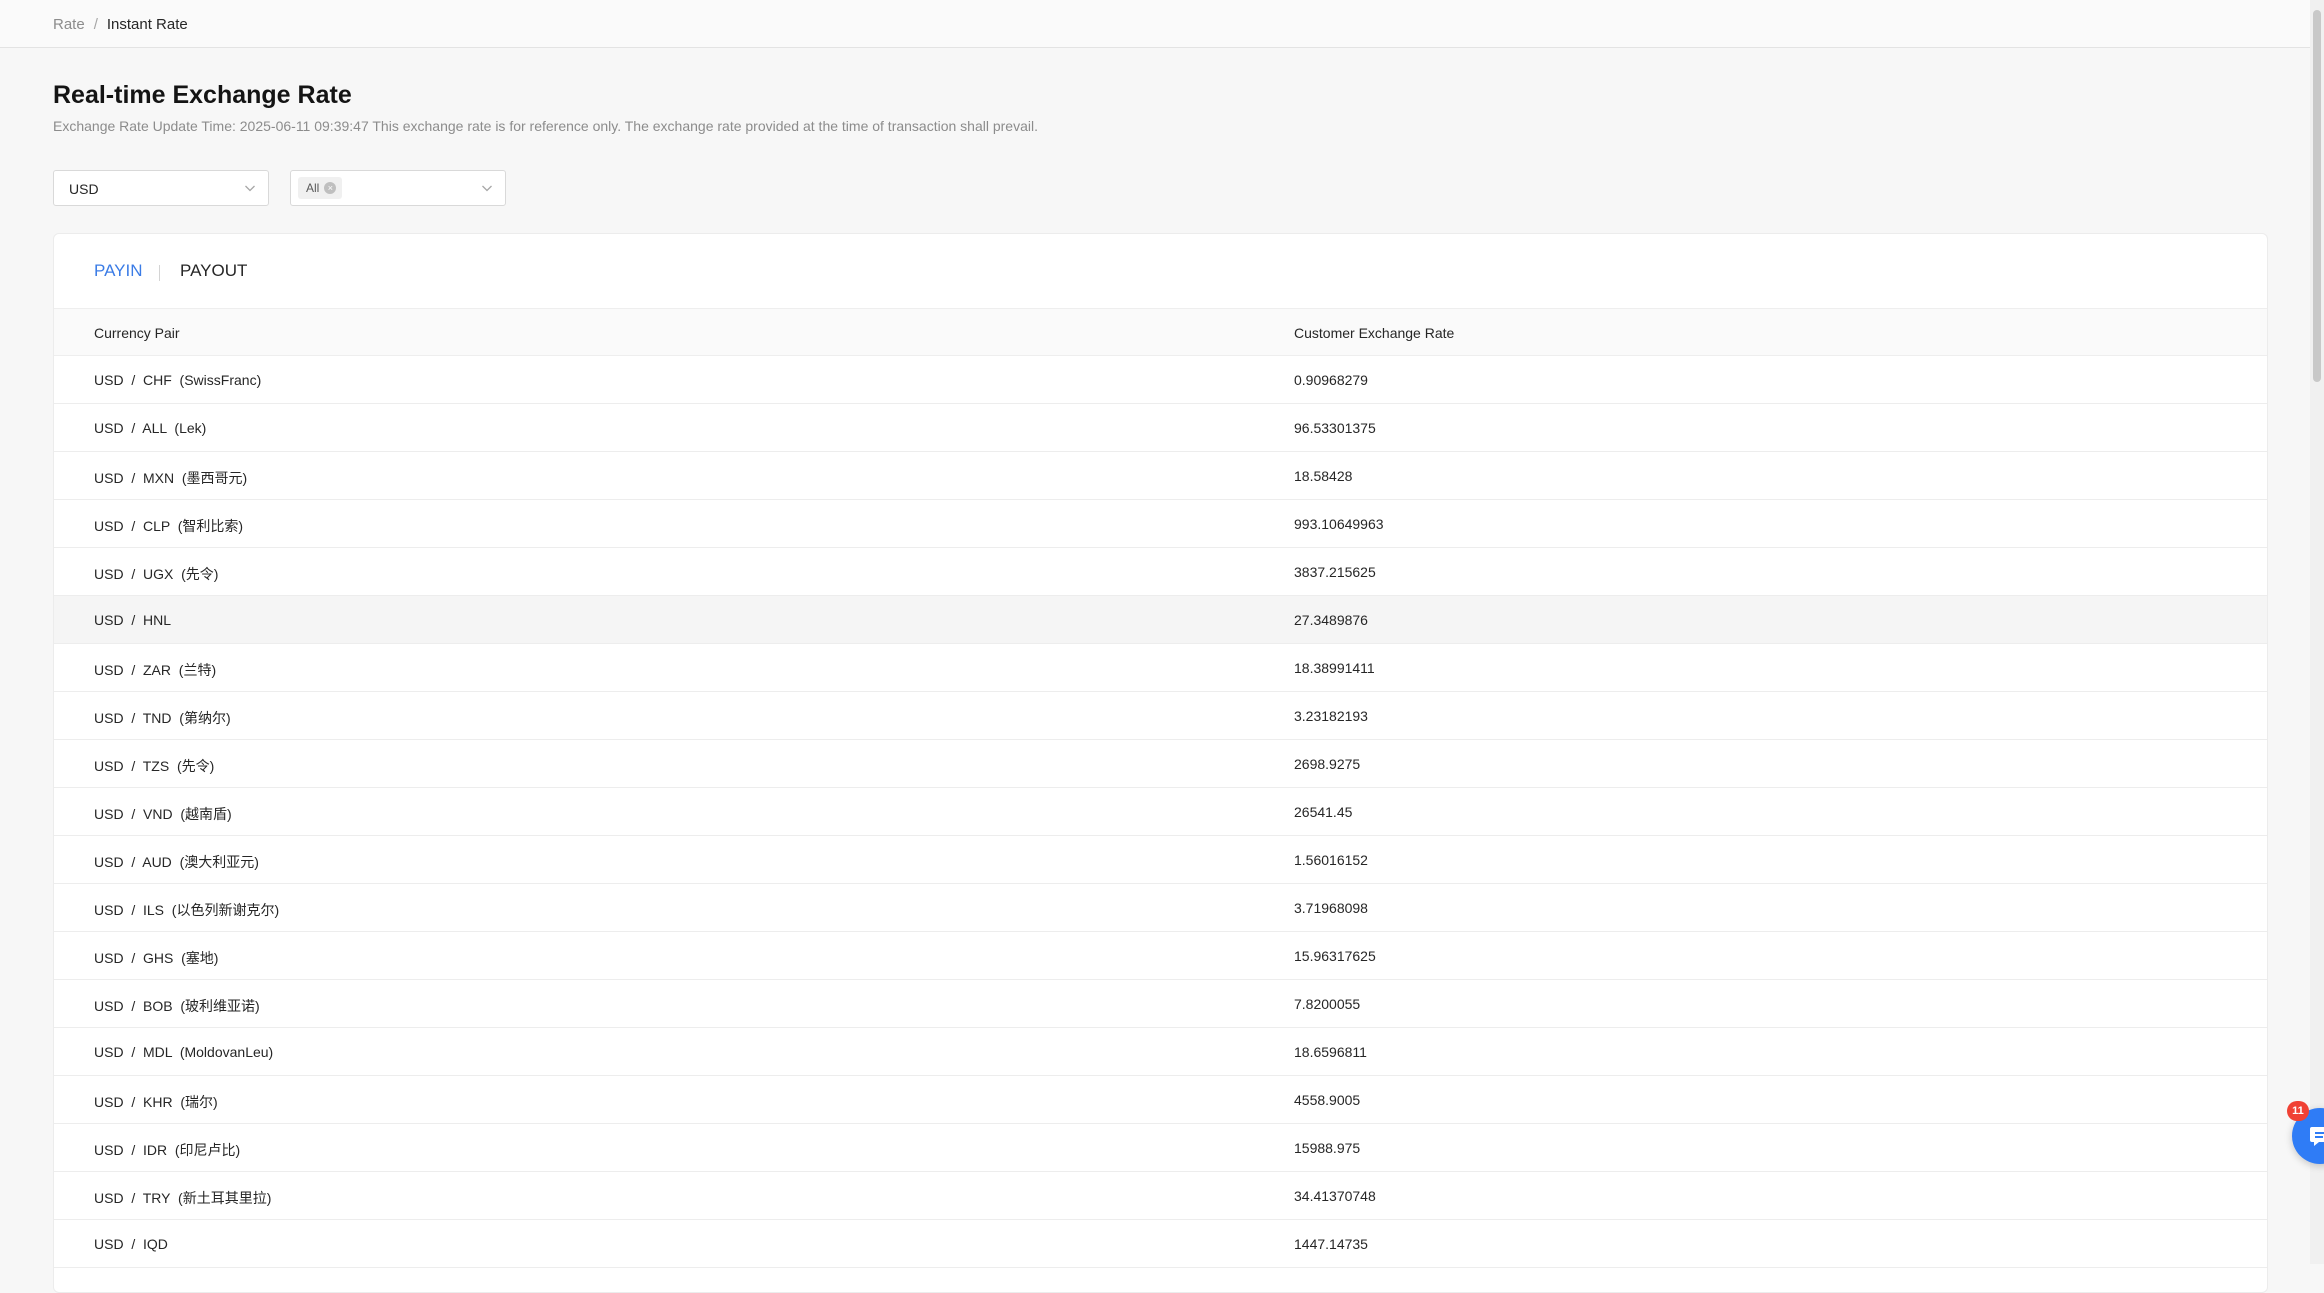 This screenshot has height=1293, width=2324. Describe the element at coordinates (213, 271) in the screenshot. I see `tab-payout: PAYOUT` at that location.